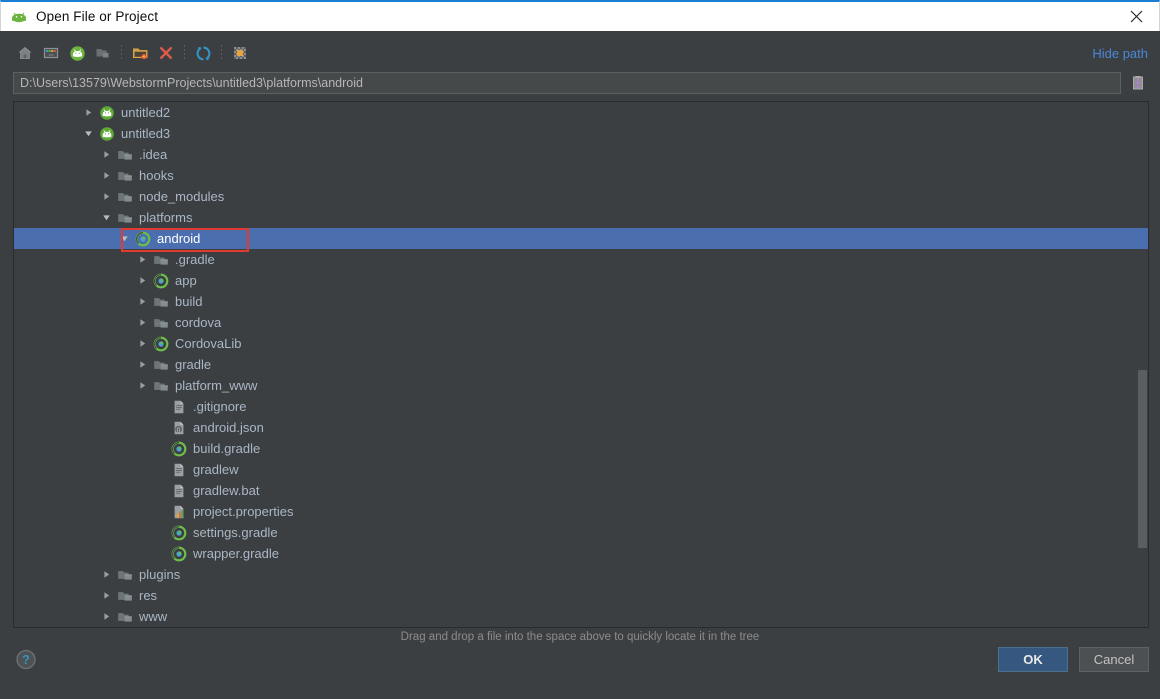 The width and height of the screenshot is (1160, 699). I want to click on tree-row-label: settings.gradle, so click(235, 532).